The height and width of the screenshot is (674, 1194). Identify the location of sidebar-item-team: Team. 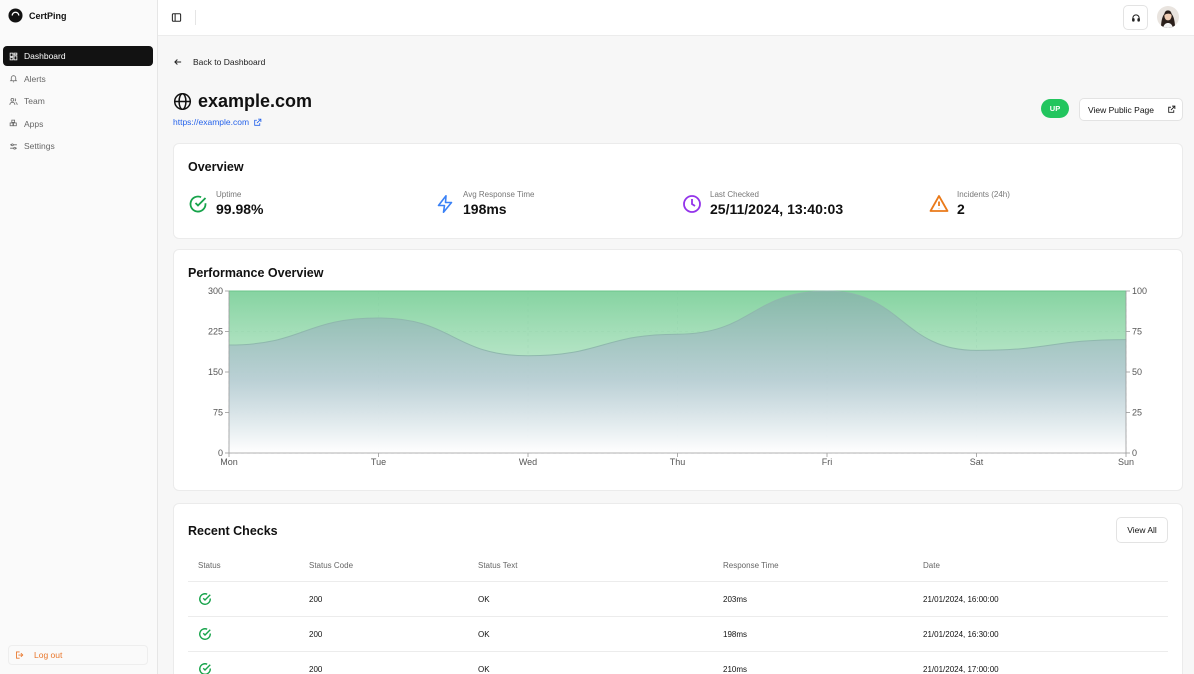
(78, 101).